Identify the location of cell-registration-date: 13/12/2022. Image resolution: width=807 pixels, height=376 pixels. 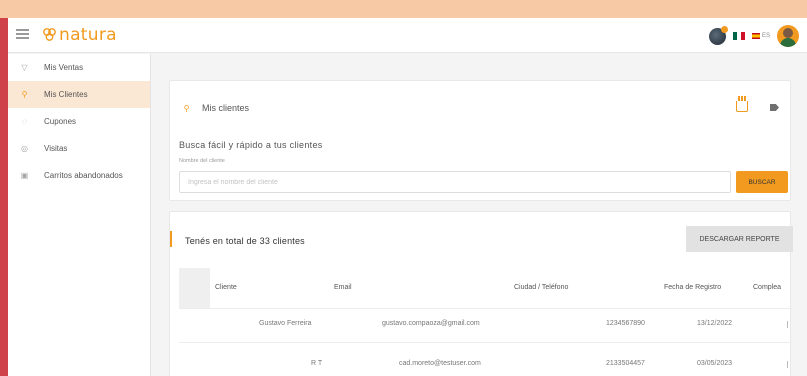
(715, 323).